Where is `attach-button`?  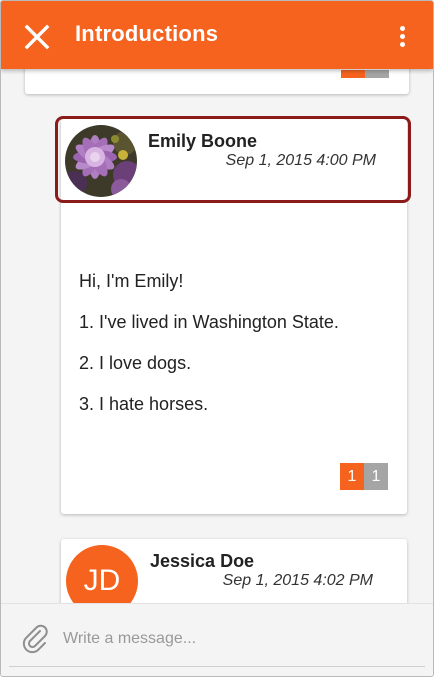
attach-button is located at coordinates (36, 639).